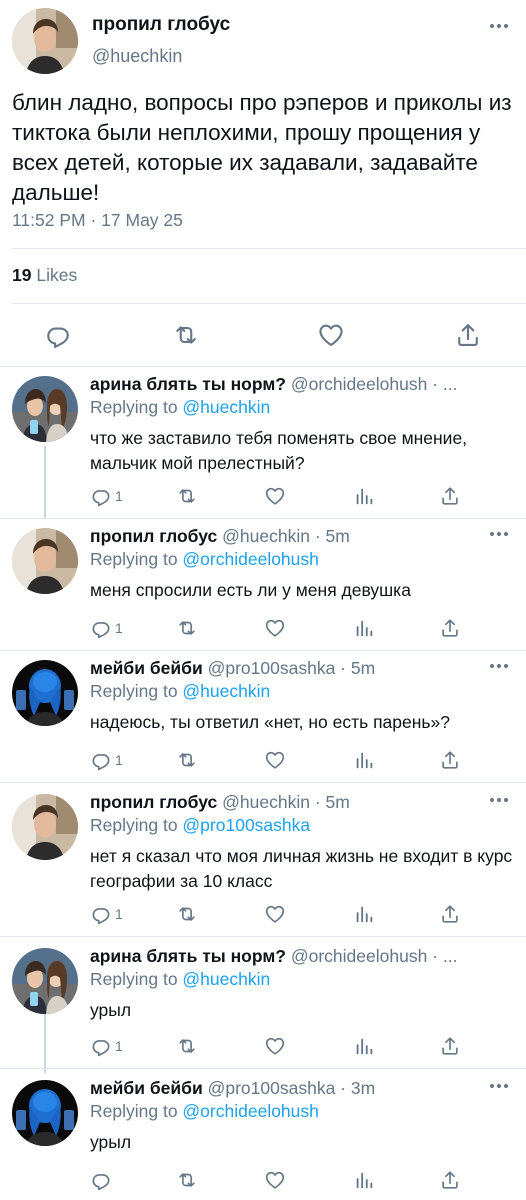 The height and width of the screenshot is (1200, 526). What do you see at coordinates (246, 825) in the screenshot?
I see `replying-mention: @pro100sashka` at bounding box center [246, 825].